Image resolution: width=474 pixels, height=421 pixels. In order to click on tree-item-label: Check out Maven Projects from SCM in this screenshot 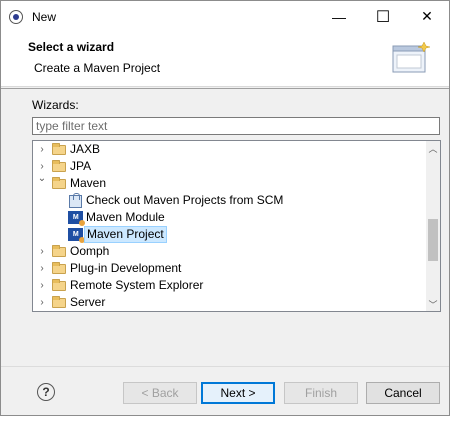, I will do `click(185, 200)`.